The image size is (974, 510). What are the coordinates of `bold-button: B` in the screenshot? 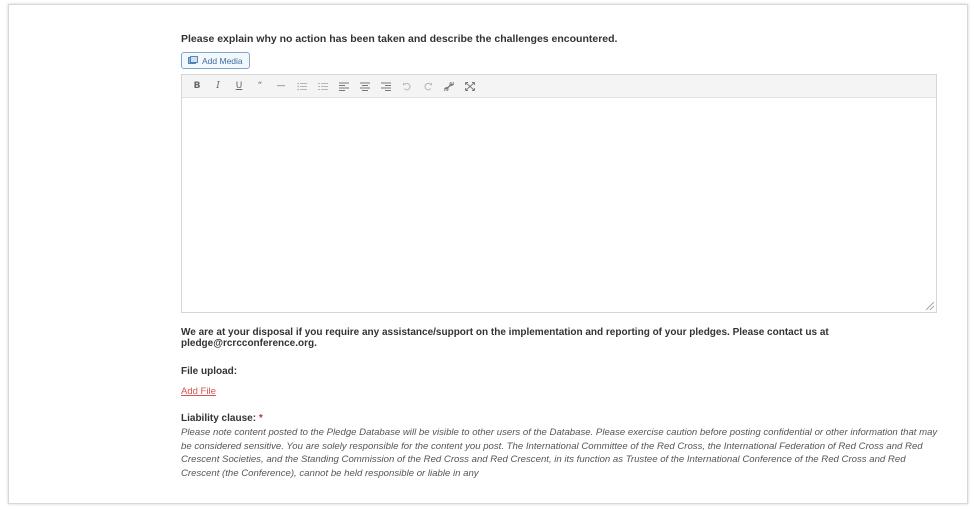 It's located at (197, 86).